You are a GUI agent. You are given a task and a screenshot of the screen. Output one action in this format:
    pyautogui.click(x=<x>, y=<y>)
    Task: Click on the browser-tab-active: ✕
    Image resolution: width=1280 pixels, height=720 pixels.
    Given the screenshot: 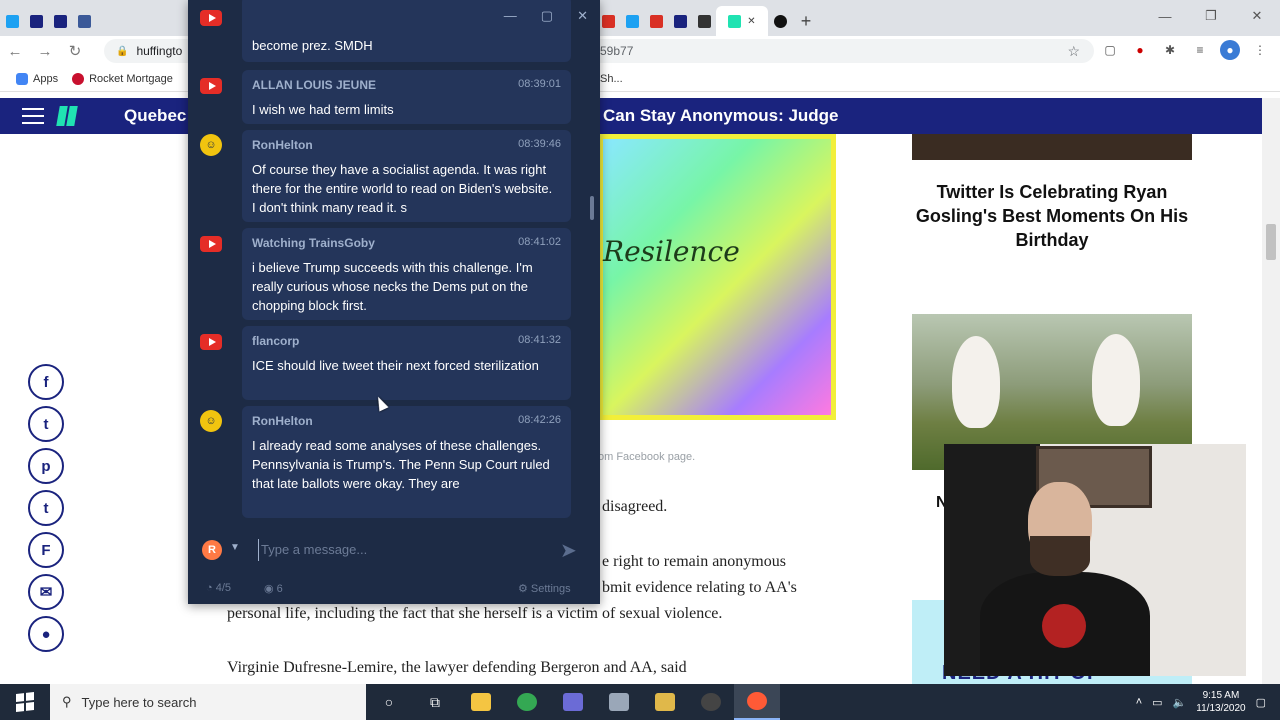 What is the action you would take?
    pyautogui.click(x=742, y=21)
    